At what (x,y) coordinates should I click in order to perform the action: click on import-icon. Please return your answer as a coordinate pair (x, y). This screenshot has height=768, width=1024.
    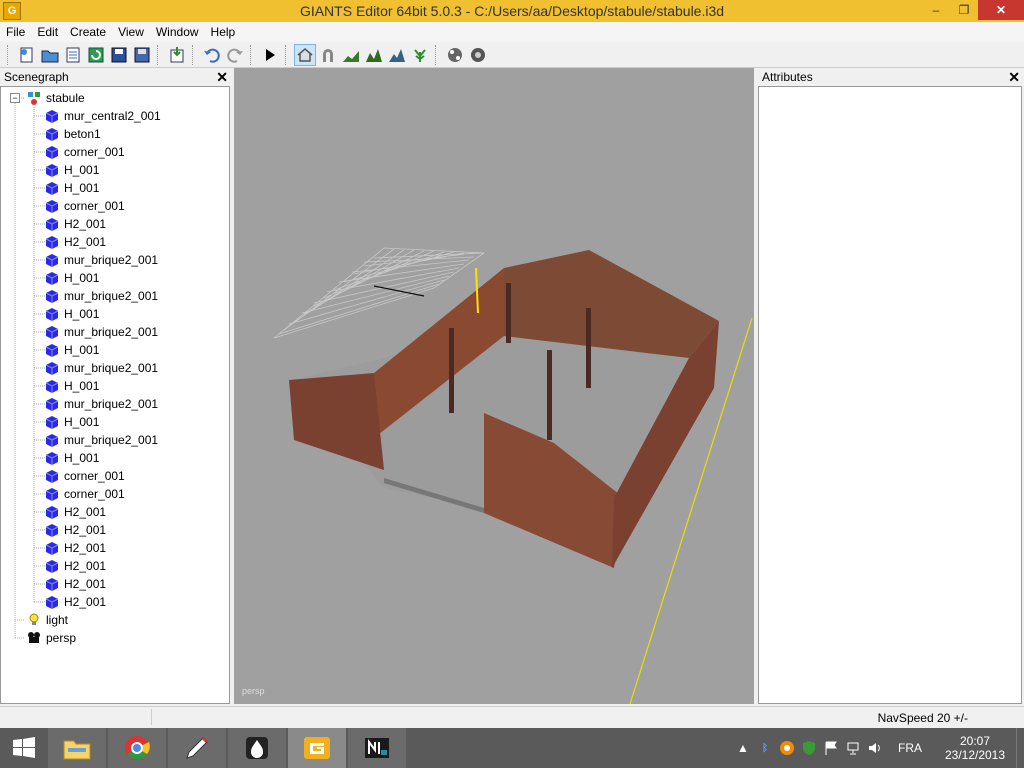
    Looking at the image, I should click on (177, 55).